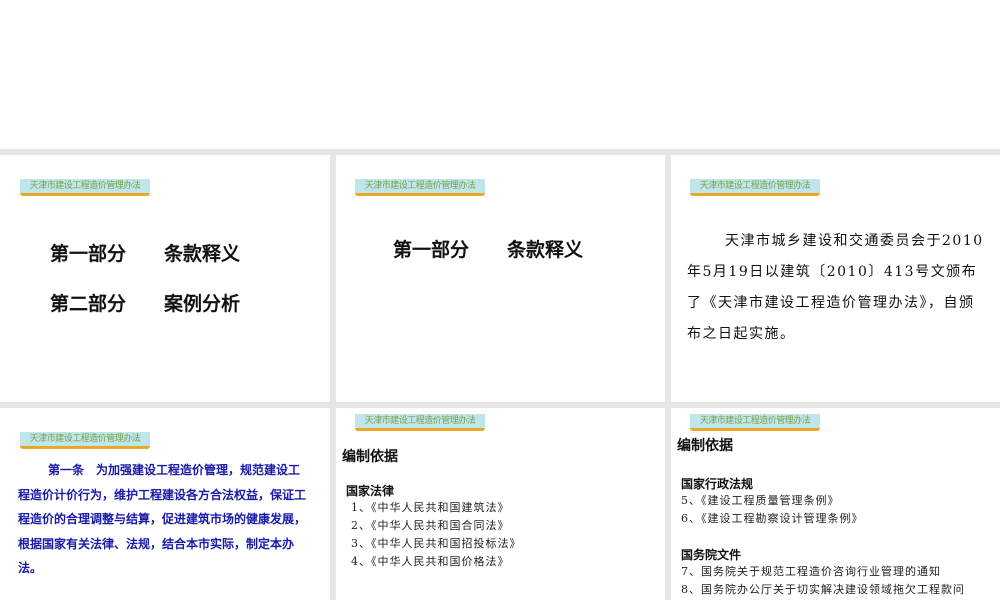 The width and height of the screenshot is (1000, 600). Describe the element at coordinates (370, 457) in the screenshot. I see `slide5-heading: 编制依据` at that location.